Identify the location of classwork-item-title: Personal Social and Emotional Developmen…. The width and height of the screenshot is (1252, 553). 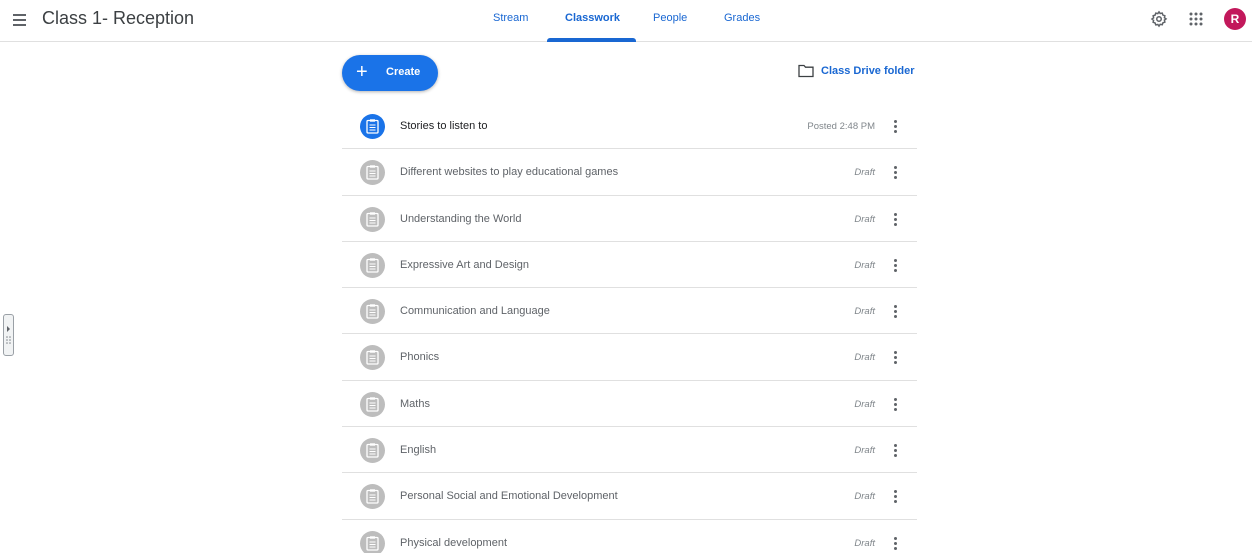
(509, 496).